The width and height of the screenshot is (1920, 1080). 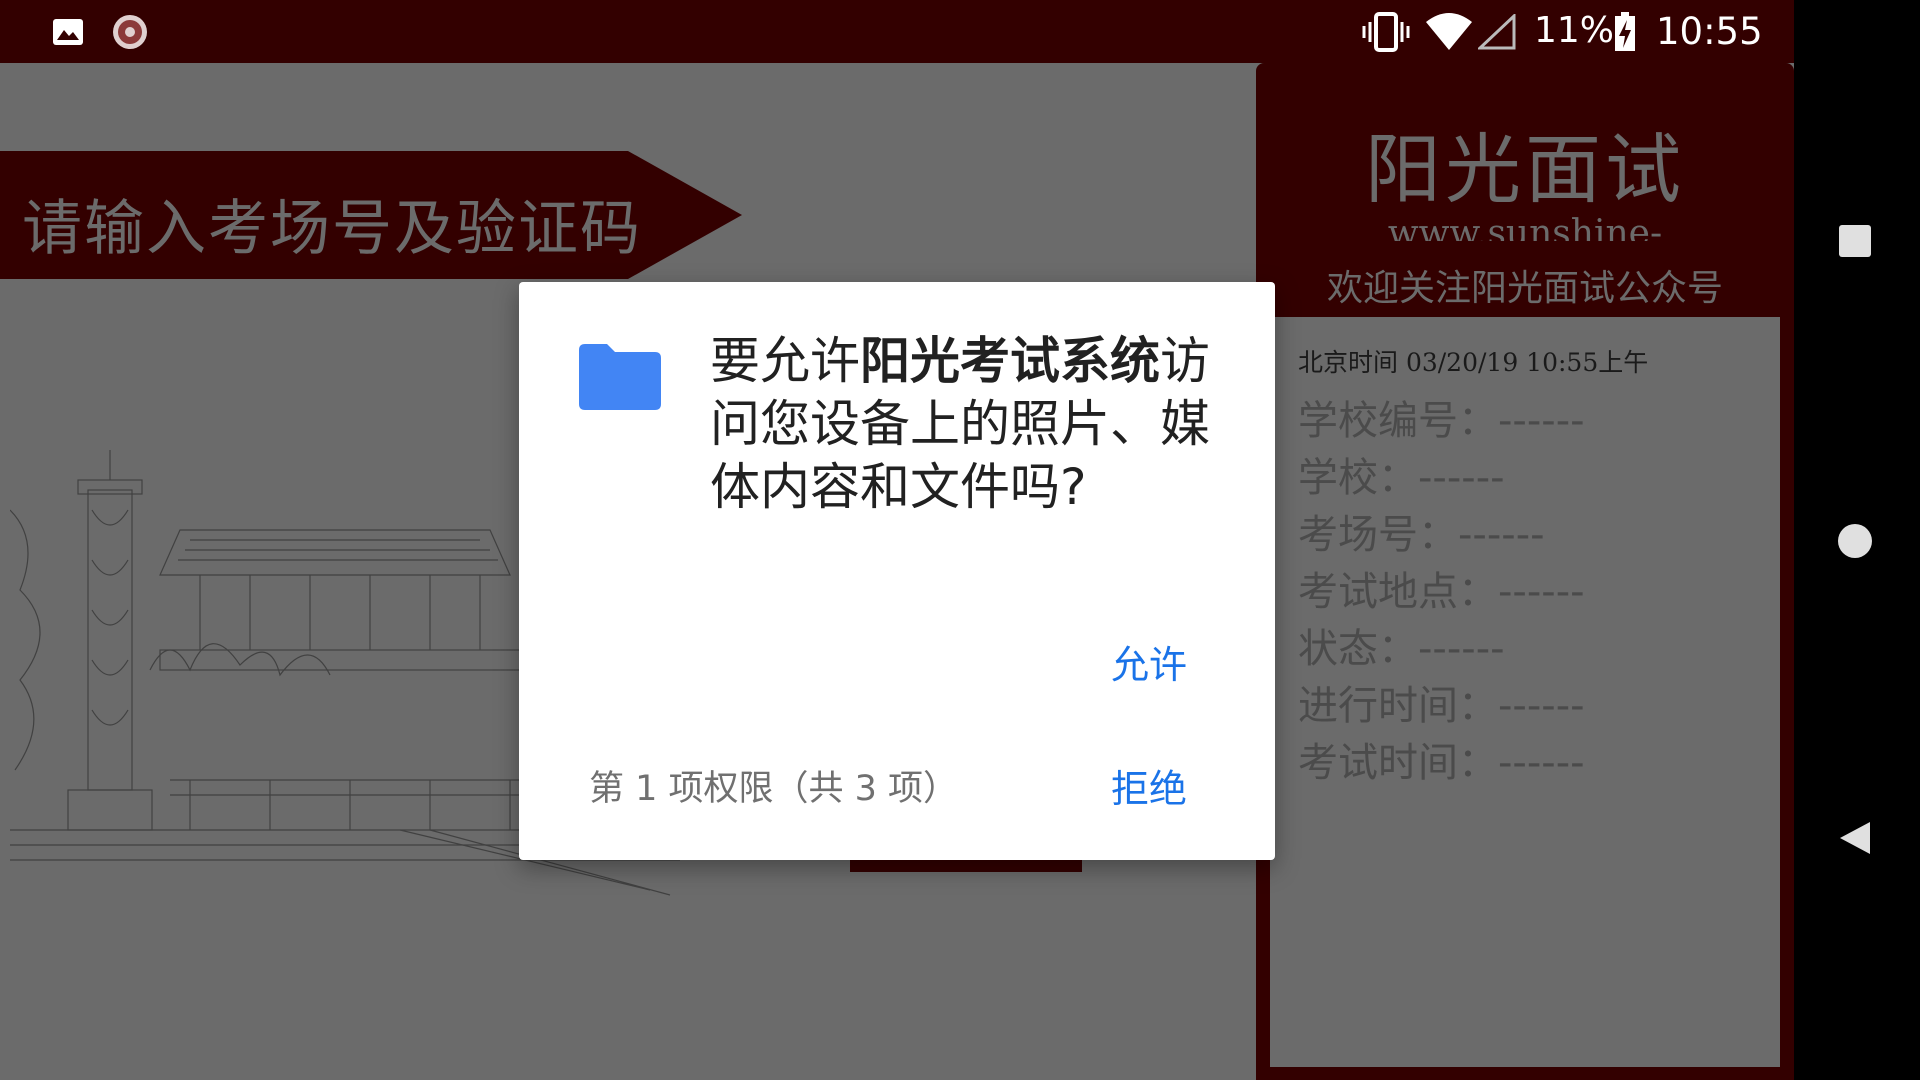 I want to click on clock-time: 10:55, so click(x=1709, y=31).